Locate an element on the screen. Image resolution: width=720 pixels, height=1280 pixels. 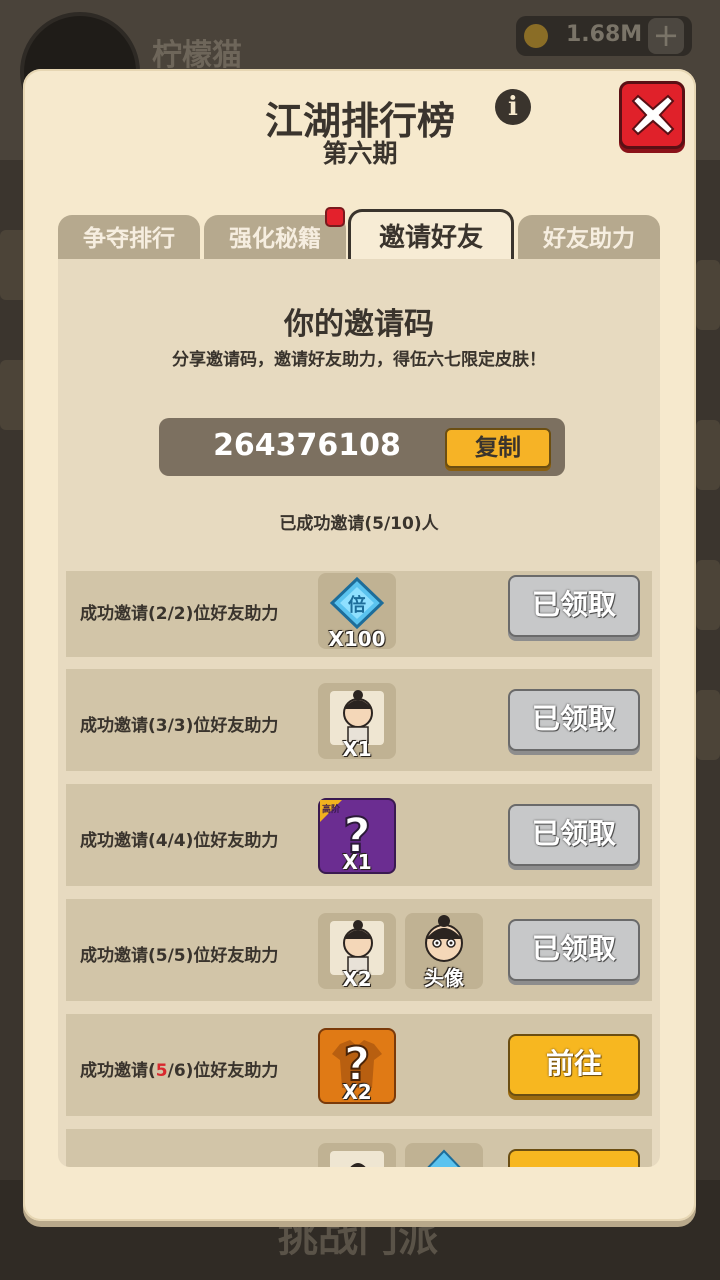
notification-badge is located at coordinates (335, 217).